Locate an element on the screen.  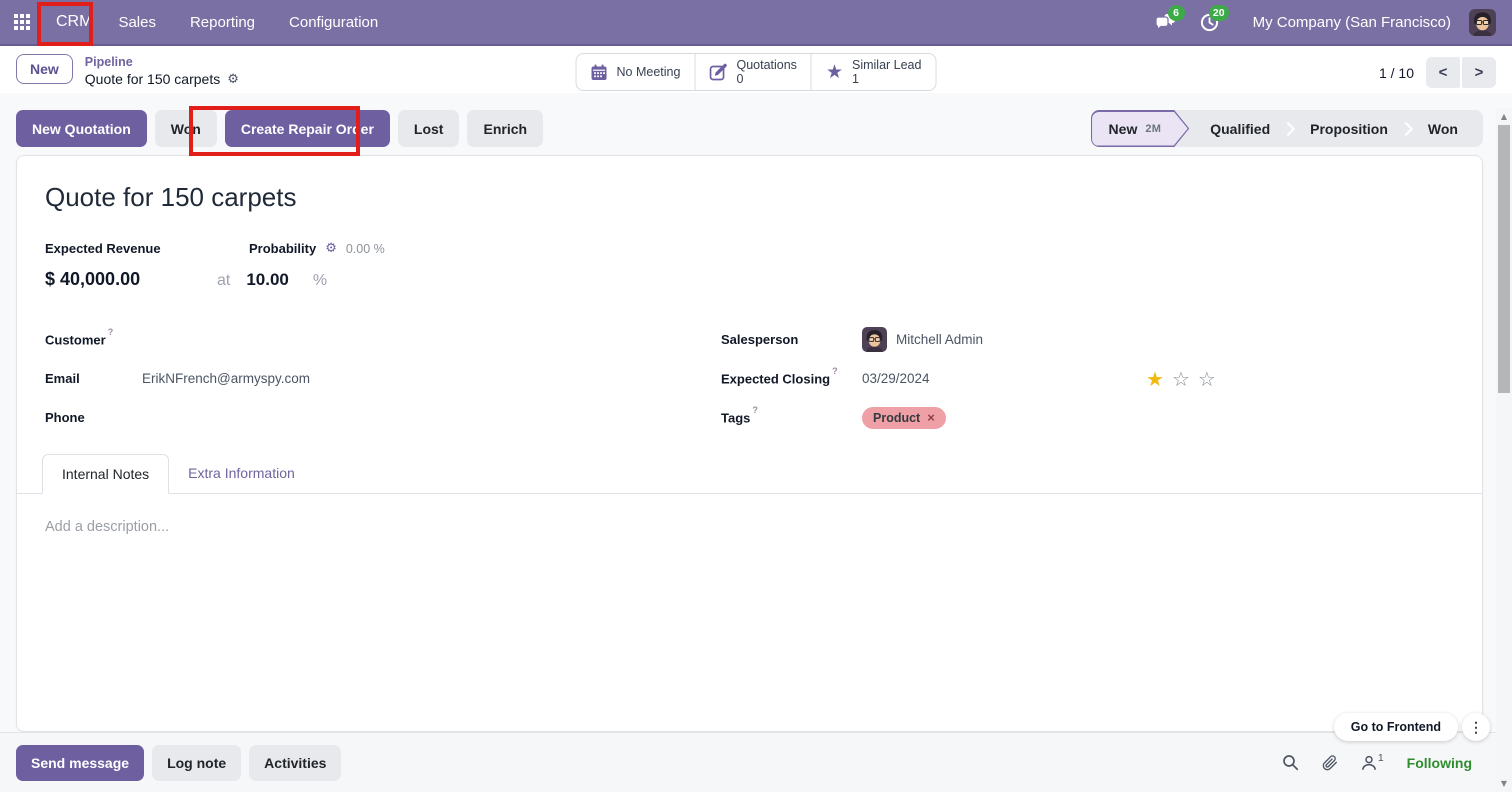
stage-new: New 2M is located at coordinates (1140, 128).